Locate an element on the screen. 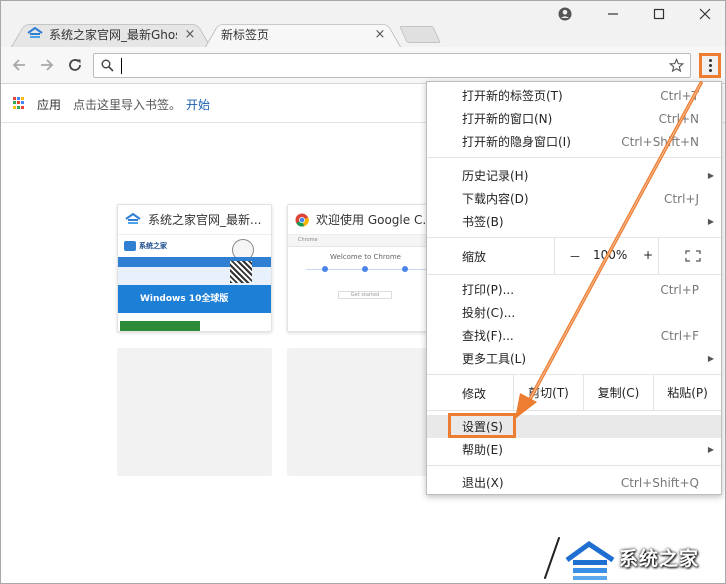 Image resolution: width=726 pixels, height=584 pixels. apps-shortcut: 应用 is located at coordinates (49, 104).